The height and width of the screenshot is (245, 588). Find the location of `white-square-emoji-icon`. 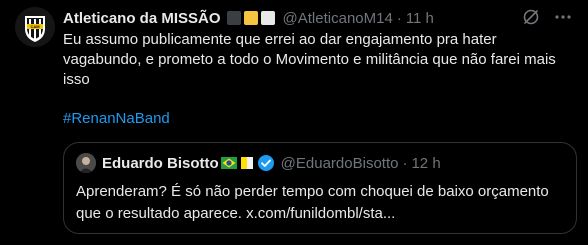

white-square-emoji-icon is located at coordinates (267, 18).